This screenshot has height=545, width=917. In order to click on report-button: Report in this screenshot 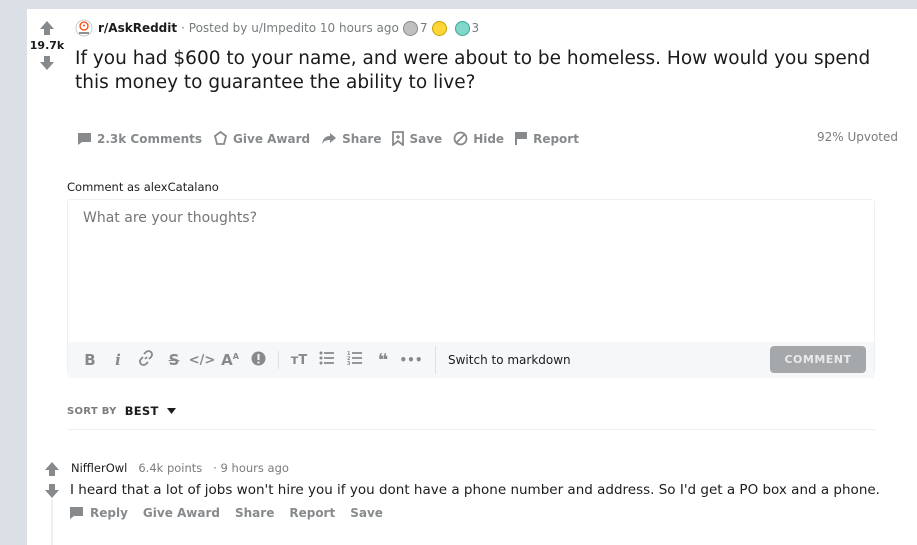, I will do `click(547, 138)`.